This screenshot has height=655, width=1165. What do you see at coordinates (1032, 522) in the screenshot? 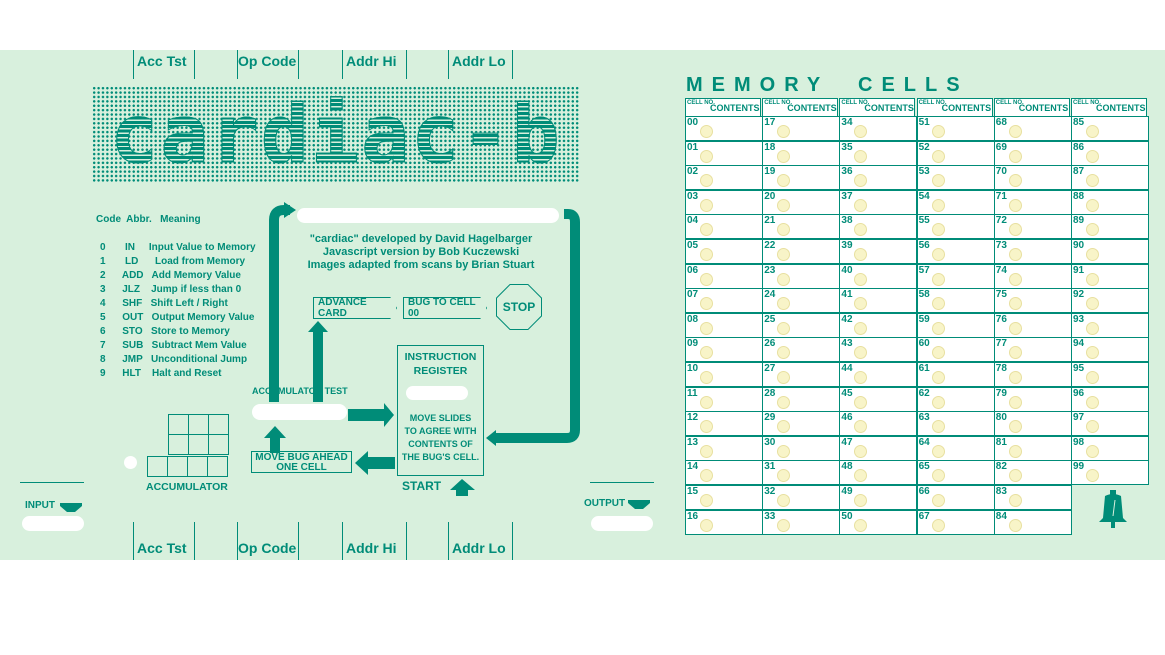
I see `memory-cell: 84` at bounding box center [1032, 522].